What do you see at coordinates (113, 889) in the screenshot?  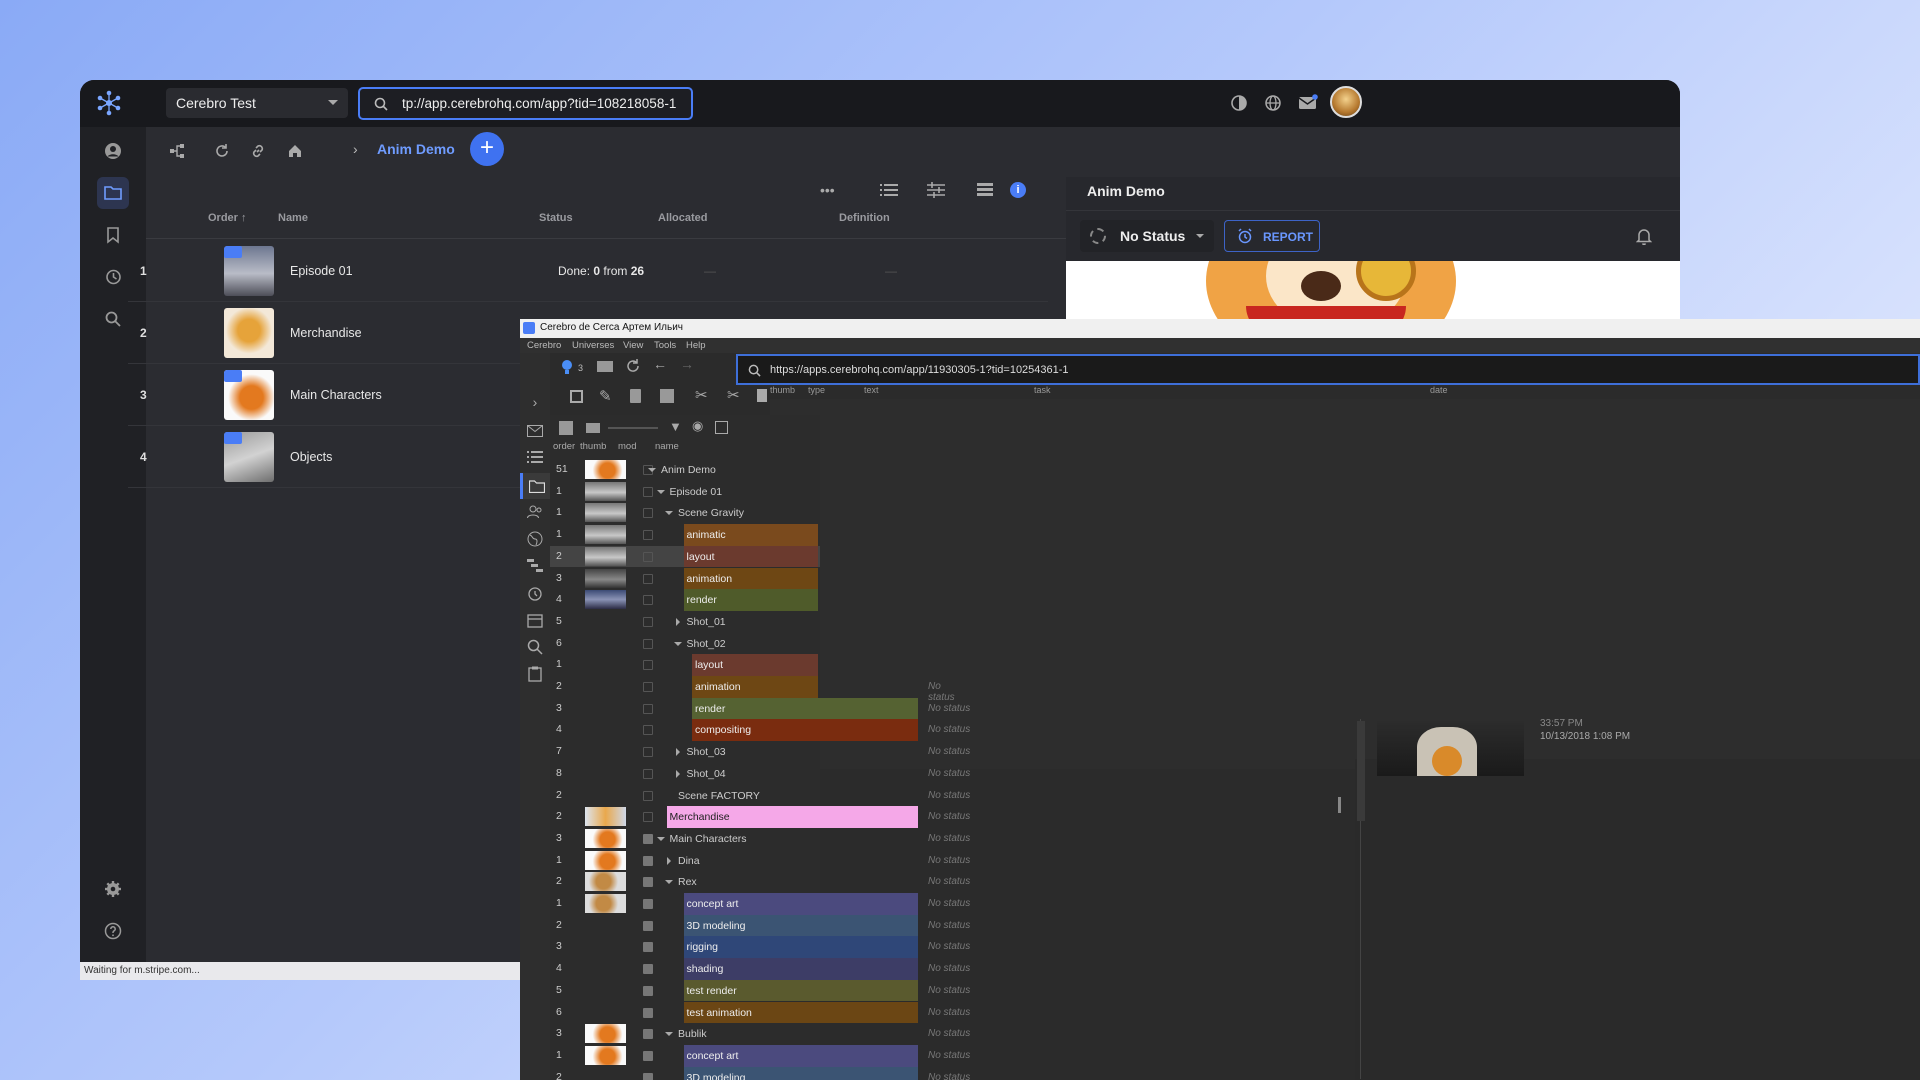 I see `gear-icon` at bounding box center [113, 889].